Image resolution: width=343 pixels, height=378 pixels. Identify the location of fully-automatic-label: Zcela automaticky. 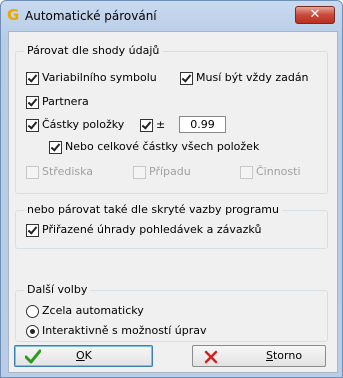
(93, 310).